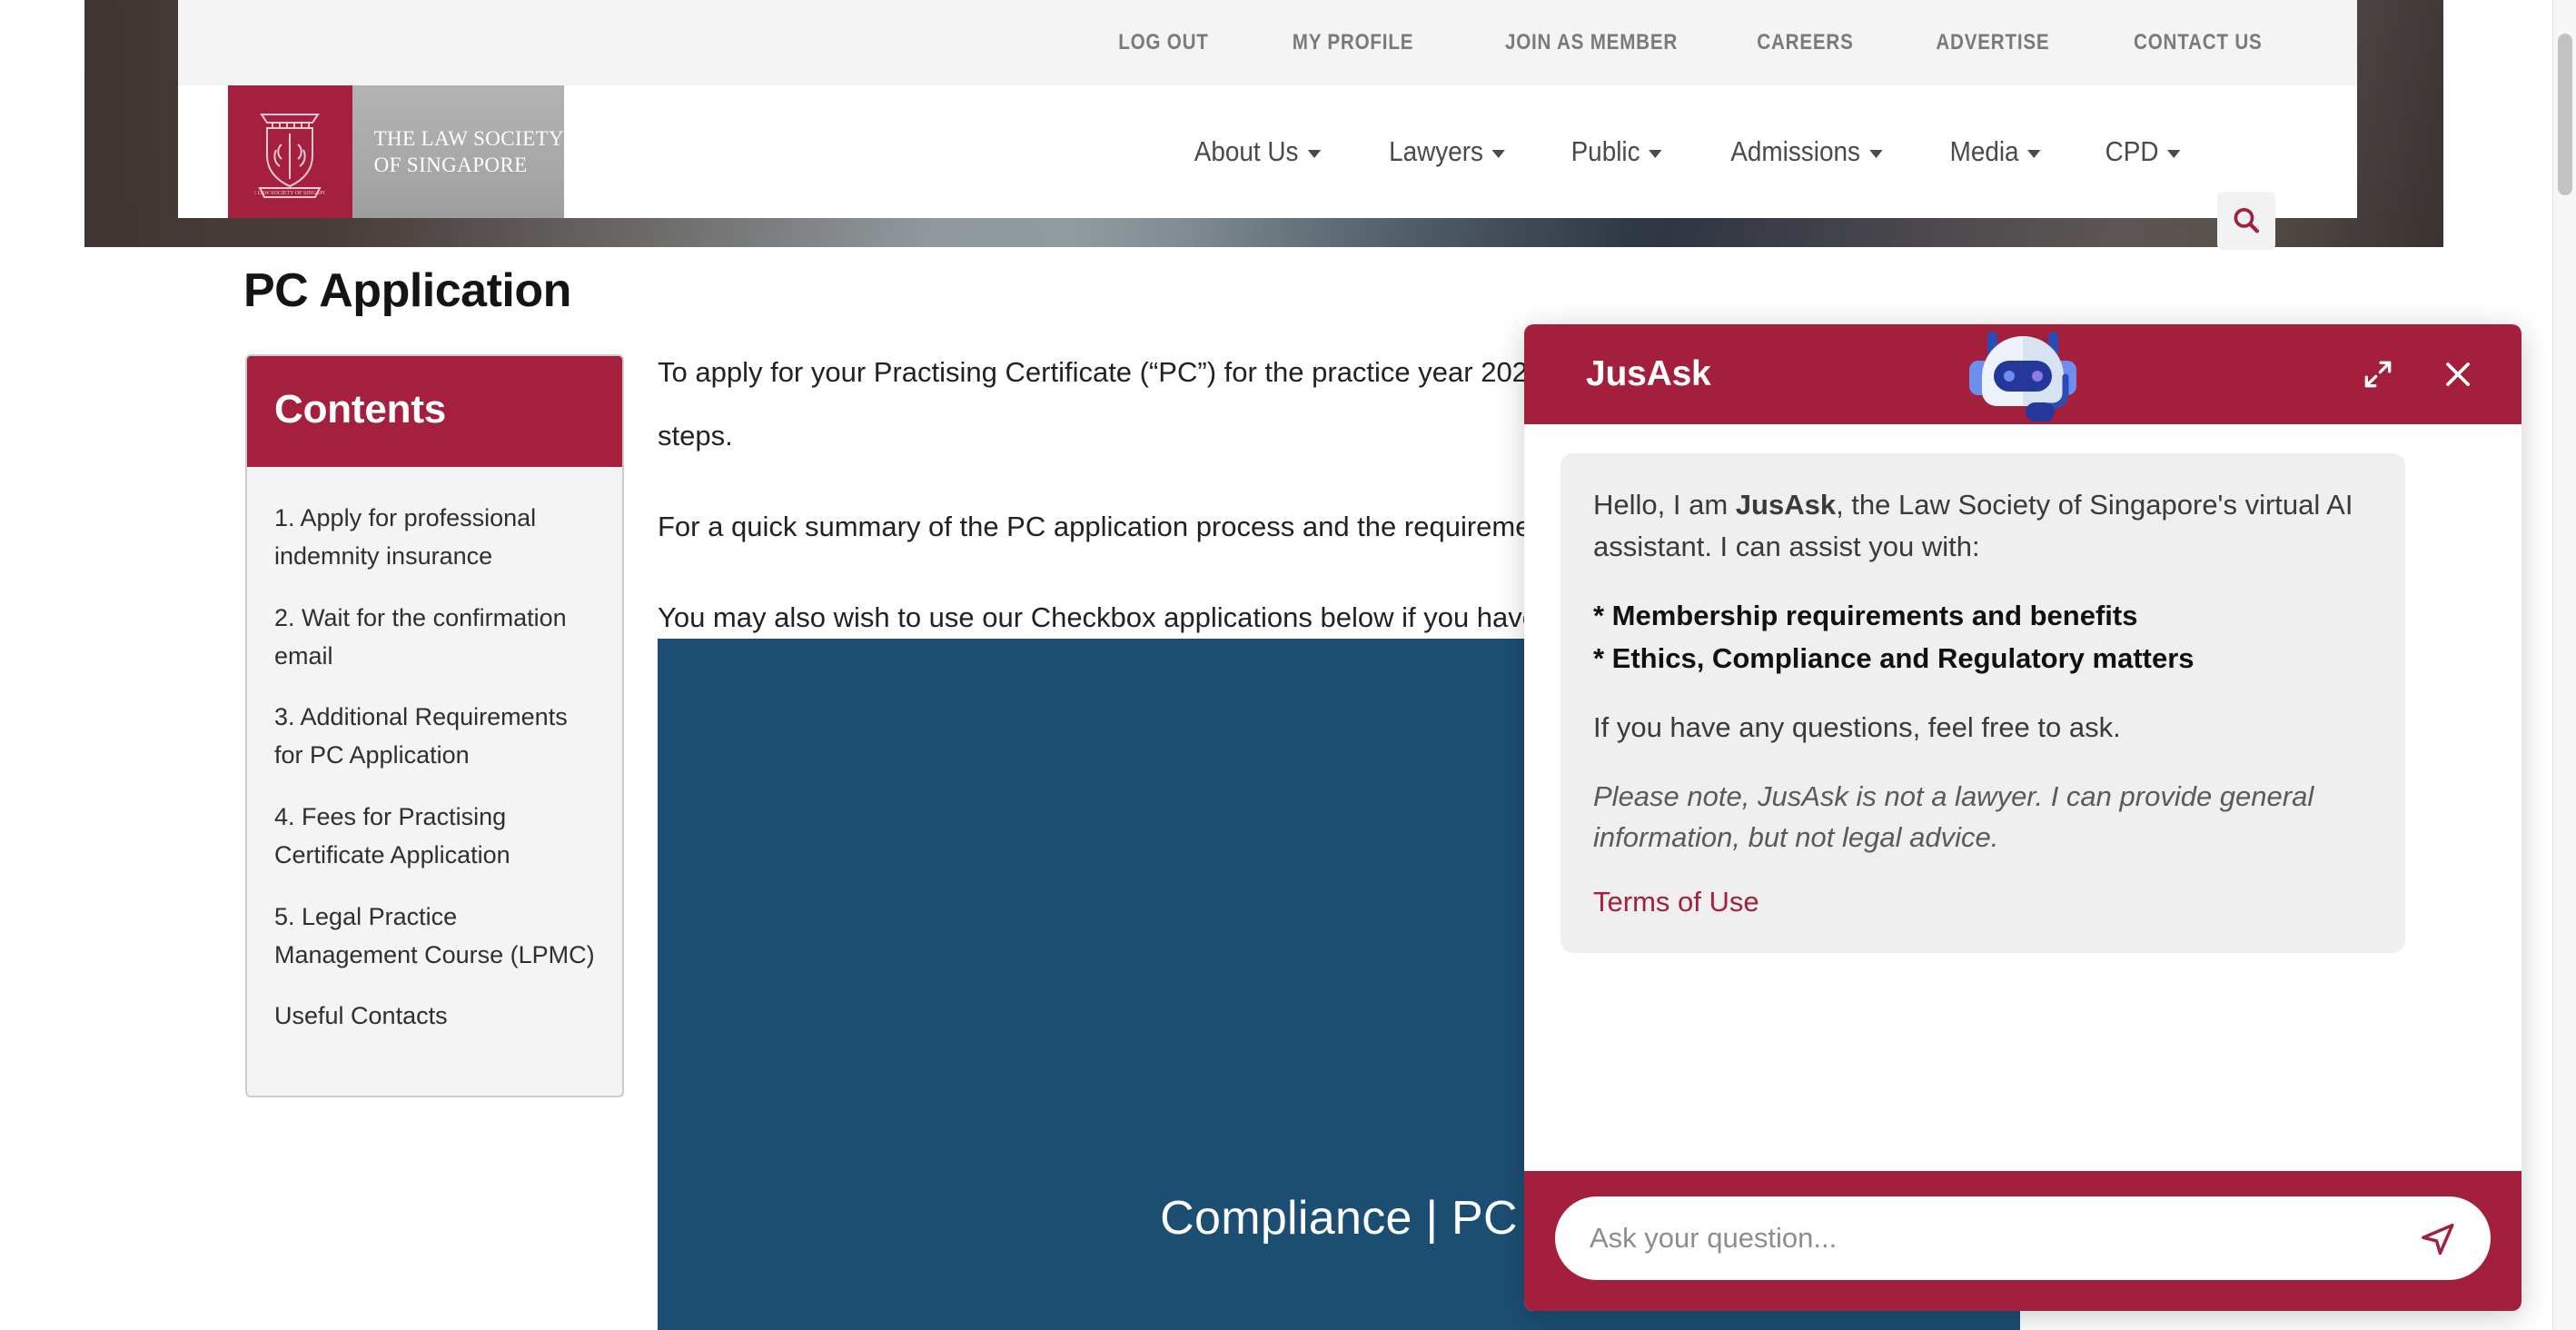 This screenshot has height=1330, width=2576. Describe the element at coordinates (2132, 151) in the screenshot. I see `nav-label: CPD` at that location.